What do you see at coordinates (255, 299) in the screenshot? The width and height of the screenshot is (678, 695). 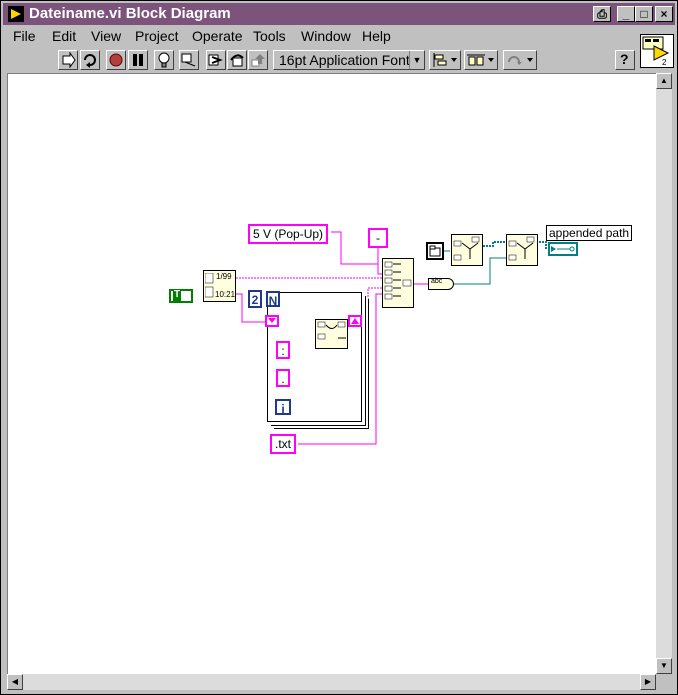 I see `loop-count-constant: 2` at bounding box center [255, 299].